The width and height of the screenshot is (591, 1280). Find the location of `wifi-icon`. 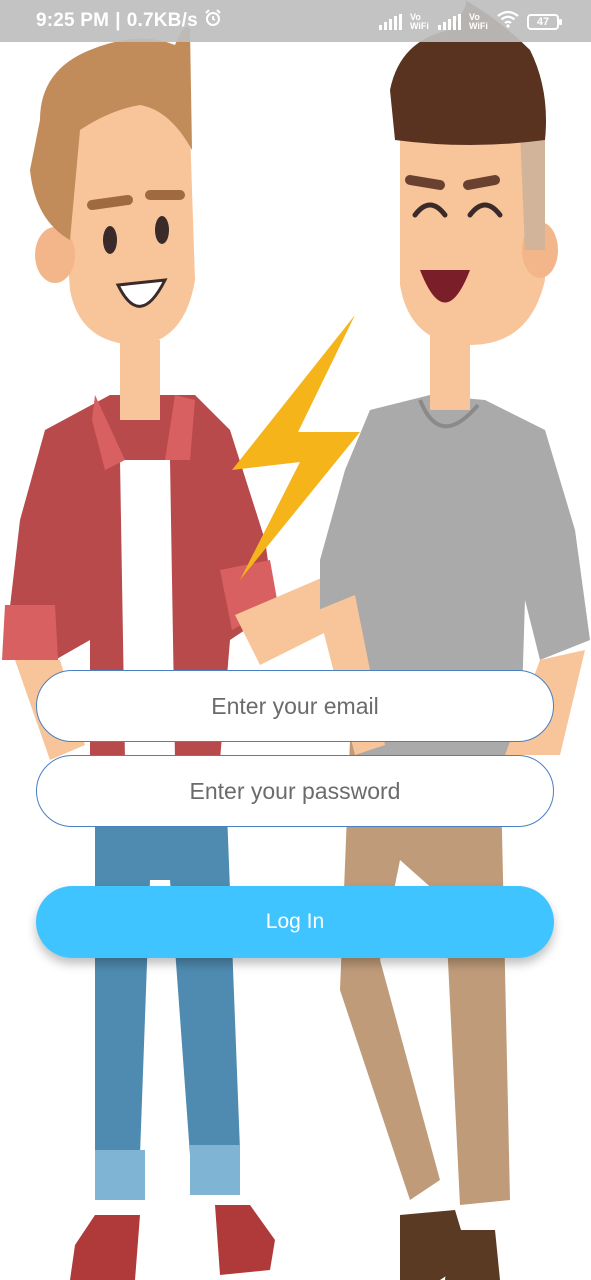

wifi-icon is located at coordinates (508, 21).